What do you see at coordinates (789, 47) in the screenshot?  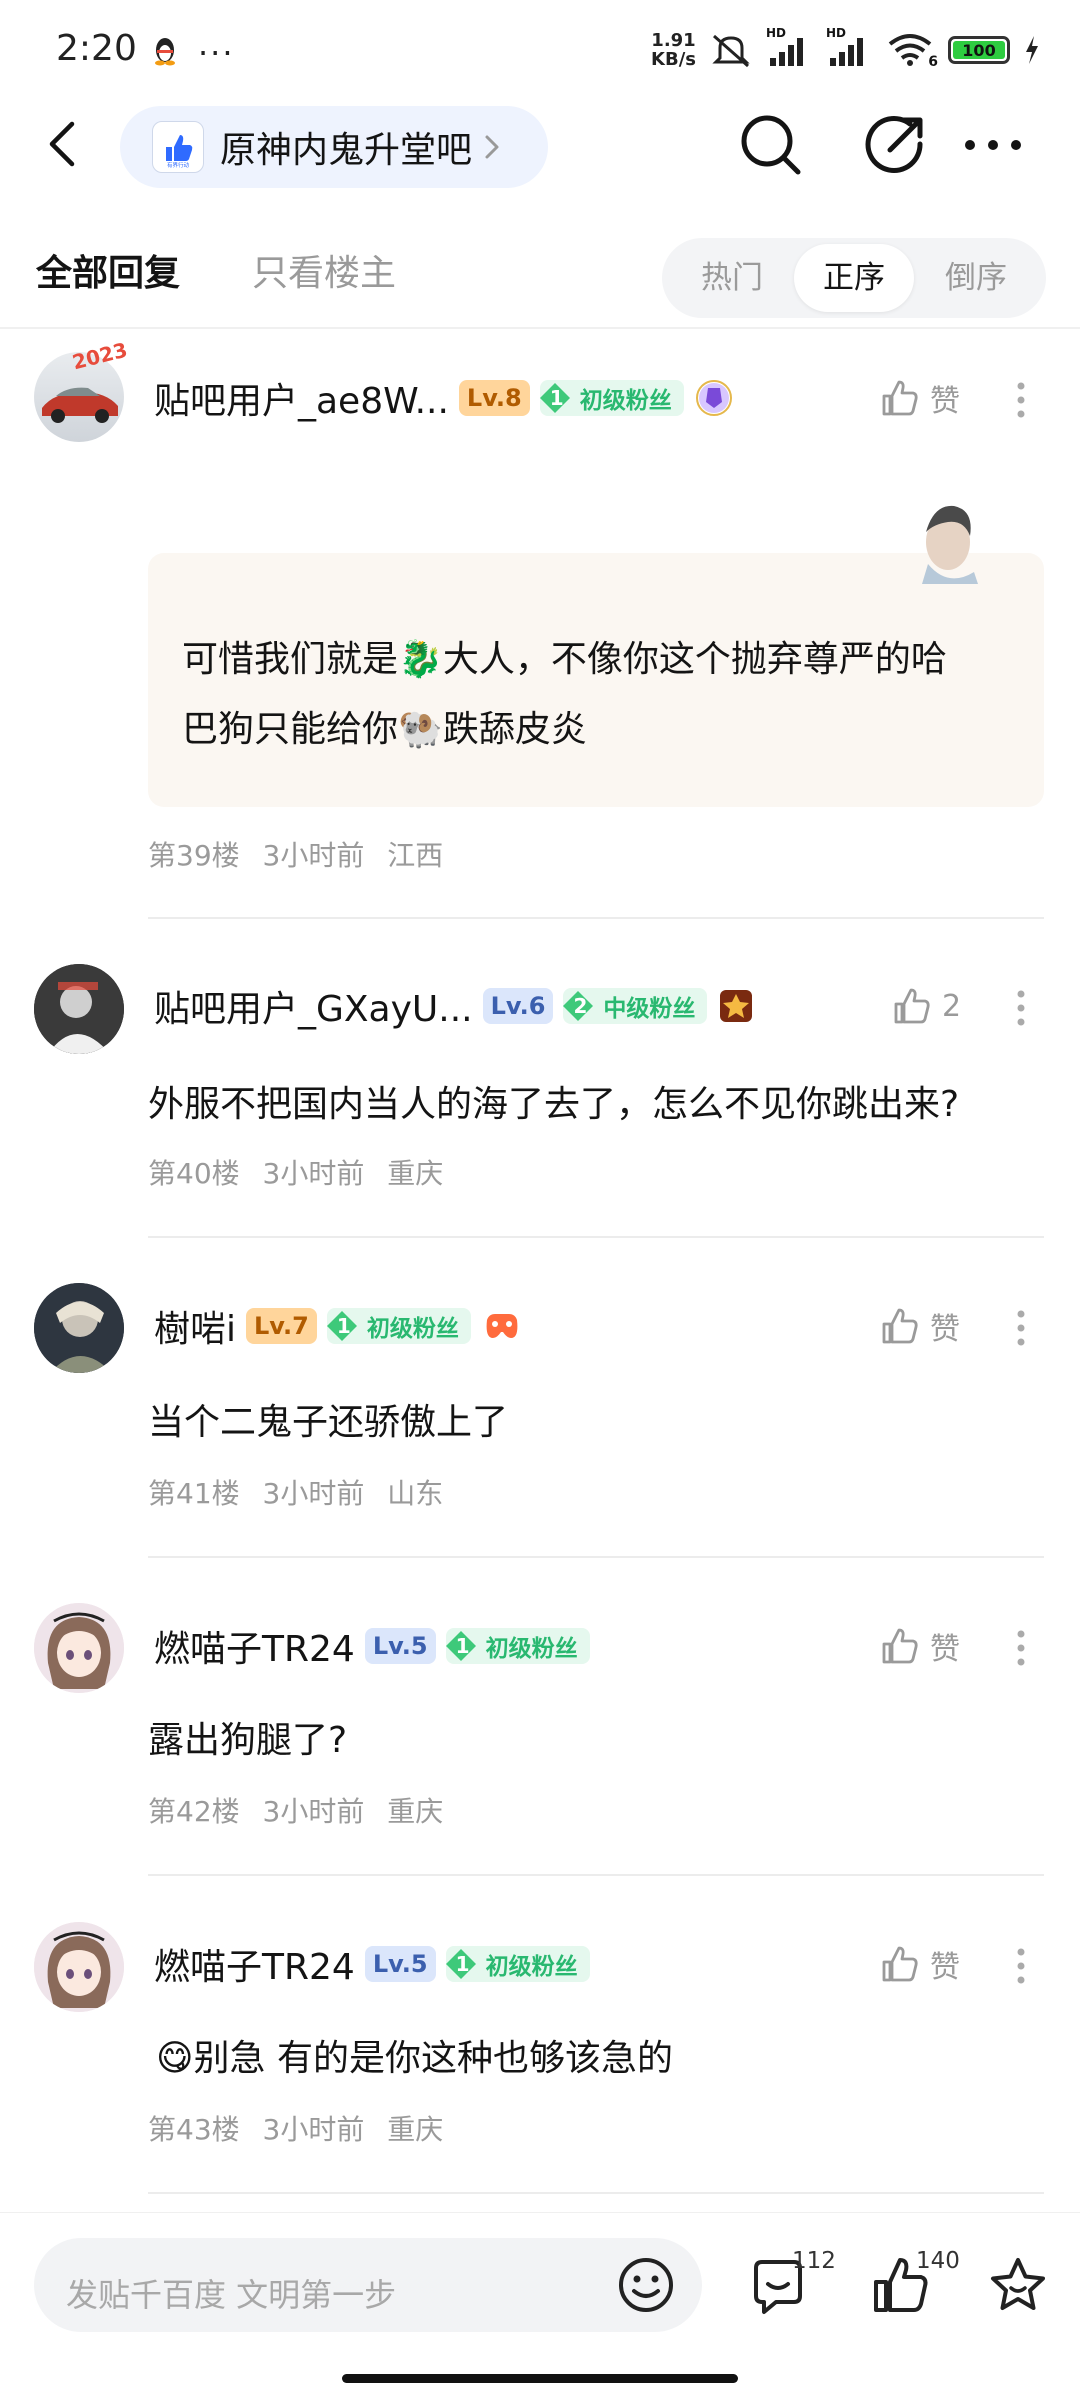 I see `signal-1-icon: HD` at bounding box center [789, 47].